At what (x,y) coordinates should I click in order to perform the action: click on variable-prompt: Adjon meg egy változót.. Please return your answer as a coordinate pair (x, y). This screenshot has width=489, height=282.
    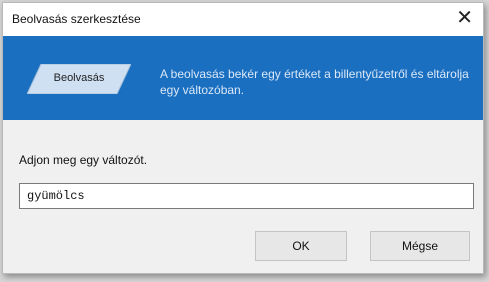
    Looking at the image, I should click on (83, 160).